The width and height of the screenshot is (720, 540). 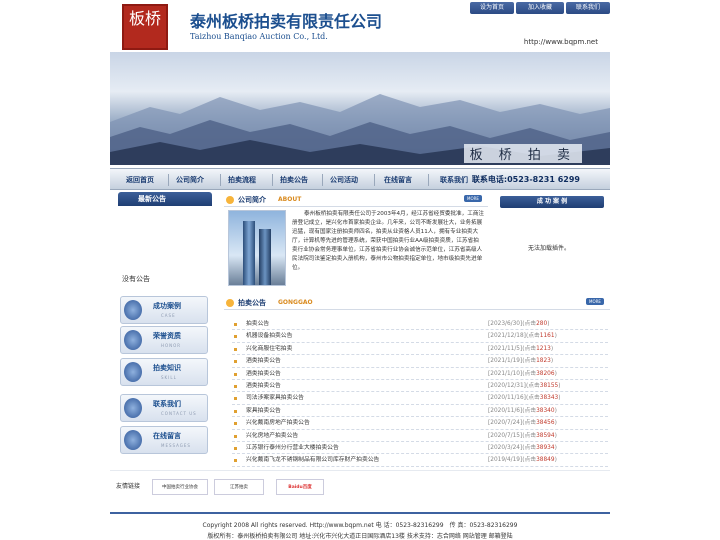 What do you see at coordinates (398, 180) in the screenshot?
I see `nav-guestbook: 在线留言` at bounding box center [398, 180].